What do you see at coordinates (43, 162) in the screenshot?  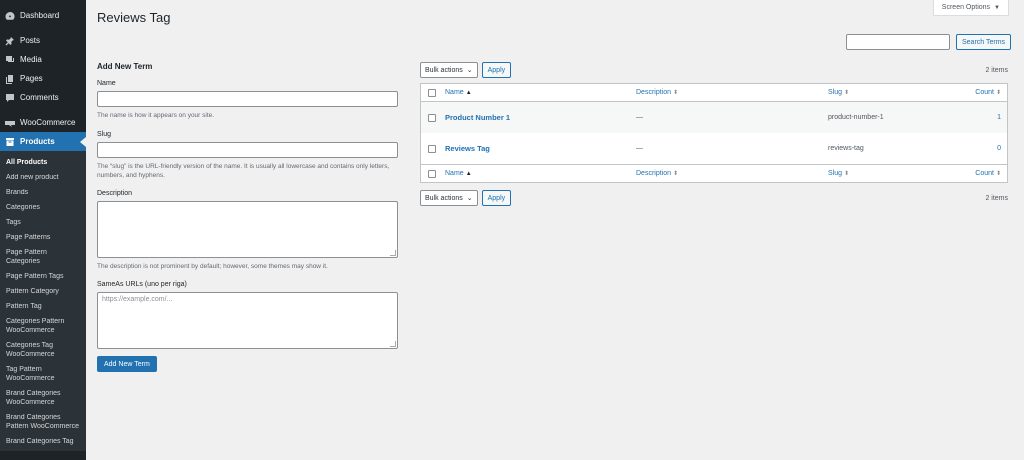 I see `submenu-item: All Products` at bounding box center [43, 162].